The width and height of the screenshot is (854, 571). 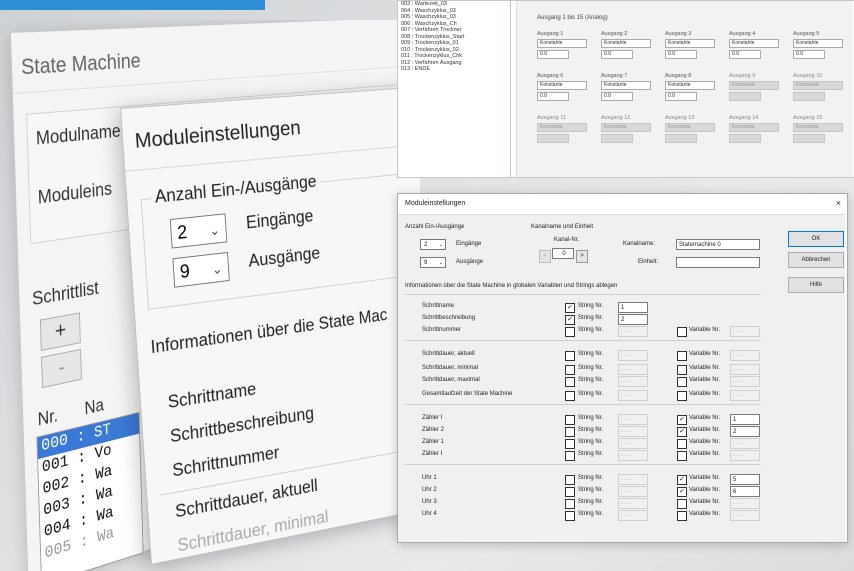 I want to click on add-step-button: +, so click(x=60, y=332).